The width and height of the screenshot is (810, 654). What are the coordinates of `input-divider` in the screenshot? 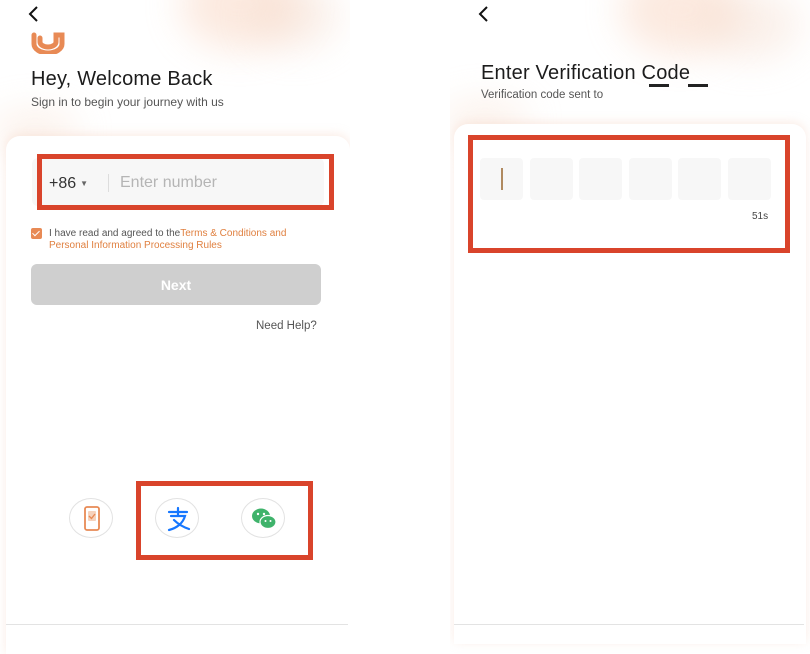 It's located at (108, 183).